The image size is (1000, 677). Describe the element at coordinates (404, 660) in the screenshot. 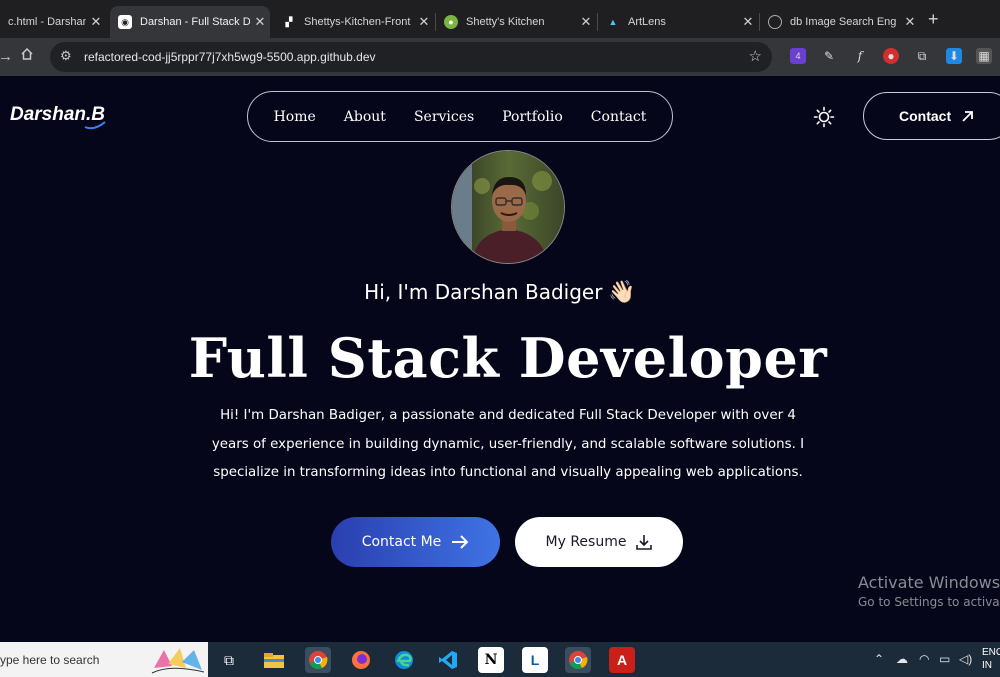

I see `edge-icon` at that location.